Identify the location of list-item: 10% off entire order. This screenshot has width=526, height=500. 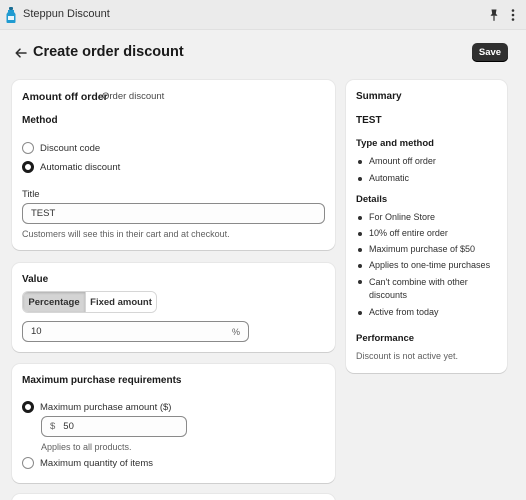
(428, 233).